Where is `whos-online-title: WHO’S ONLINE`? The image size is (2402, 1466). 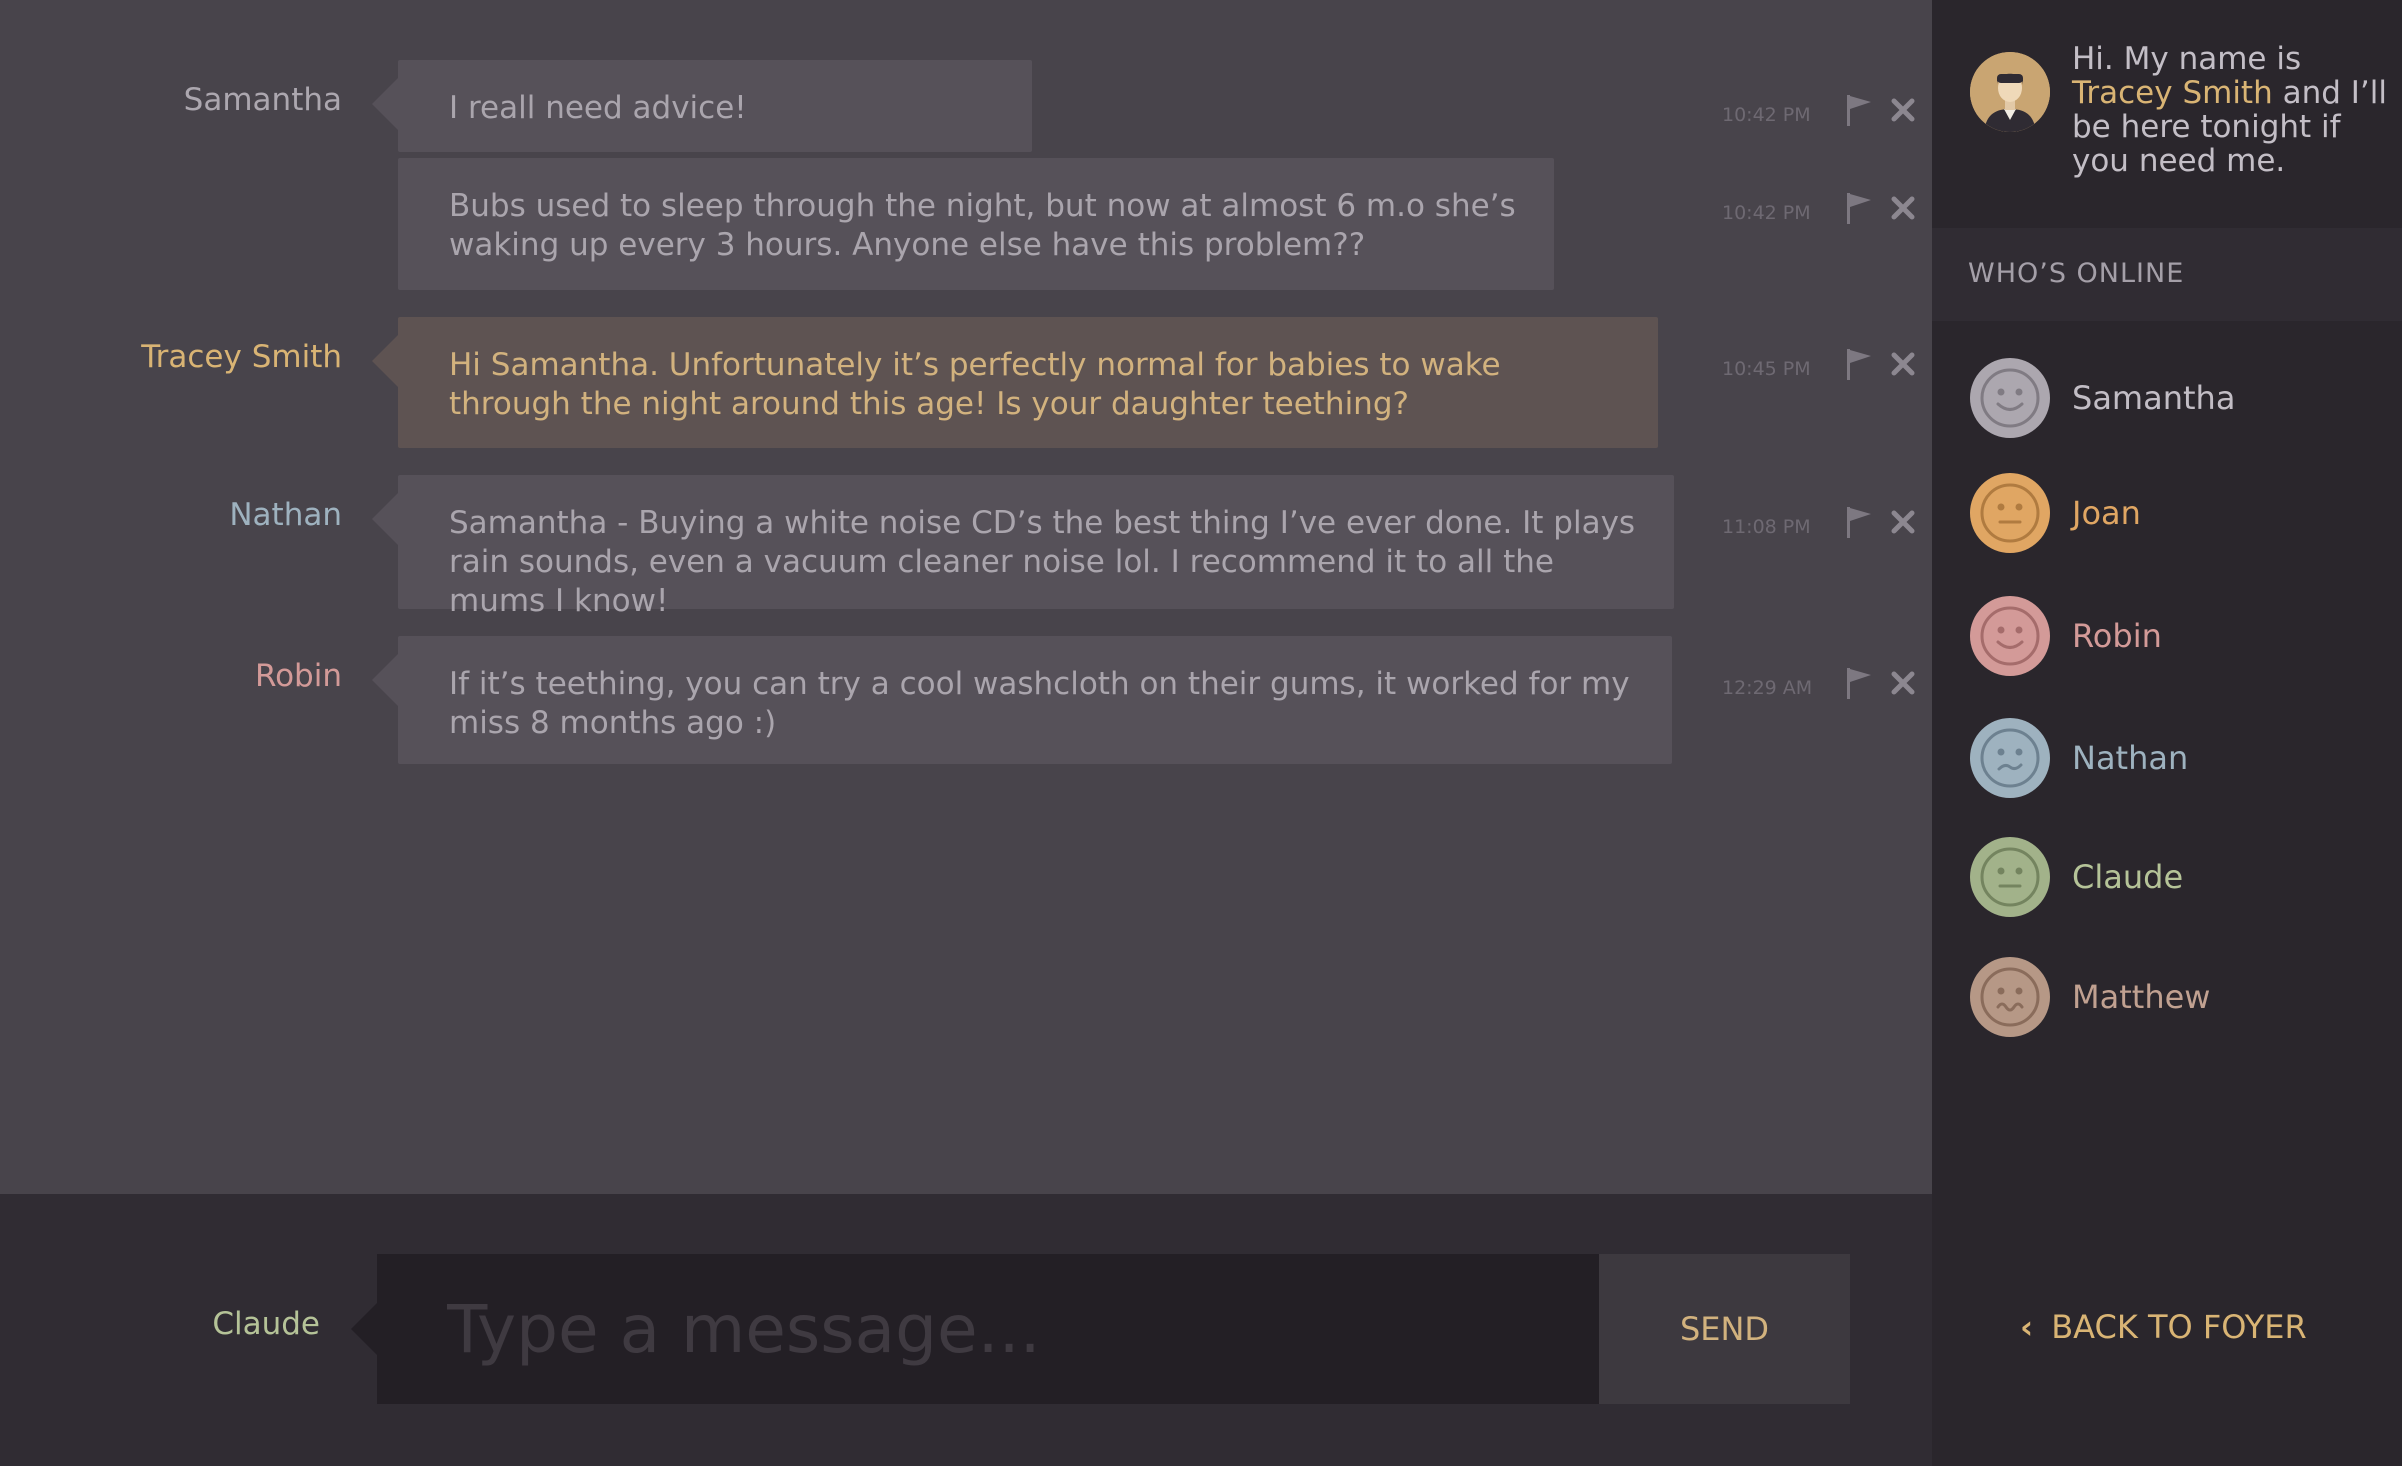 whos-online-title: WHO’S ONLINE is located at coordinates (2076, 273).